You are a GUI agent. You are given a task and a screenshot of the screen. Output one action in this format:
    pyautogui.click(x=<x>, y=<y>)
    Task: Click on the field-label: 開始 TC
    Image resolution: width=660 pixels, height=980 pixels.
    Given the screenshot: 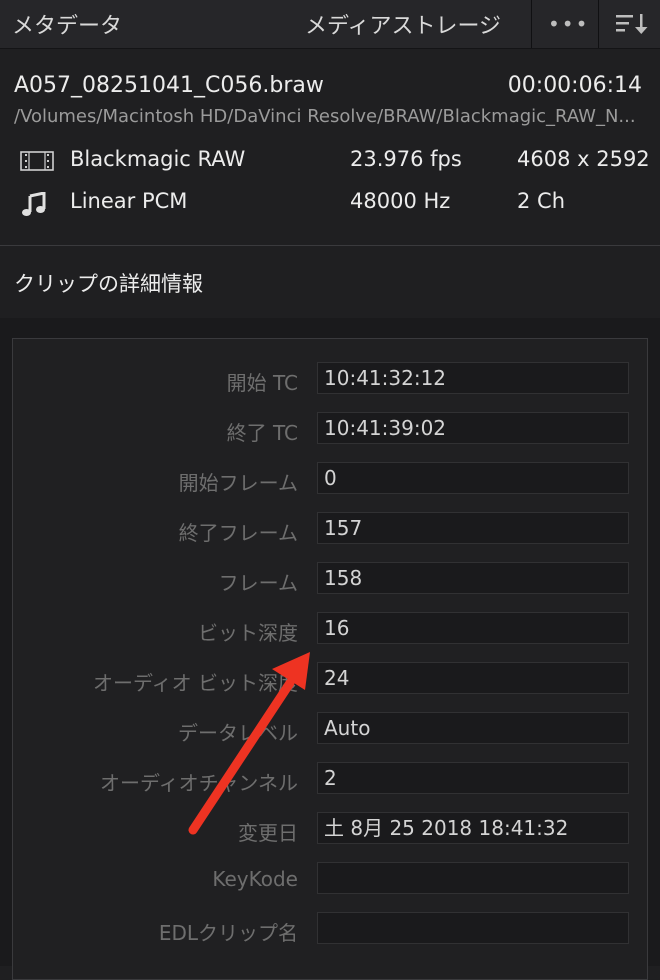 What is the action you would take?
    pyautogui.click(x=262, y=383)
    